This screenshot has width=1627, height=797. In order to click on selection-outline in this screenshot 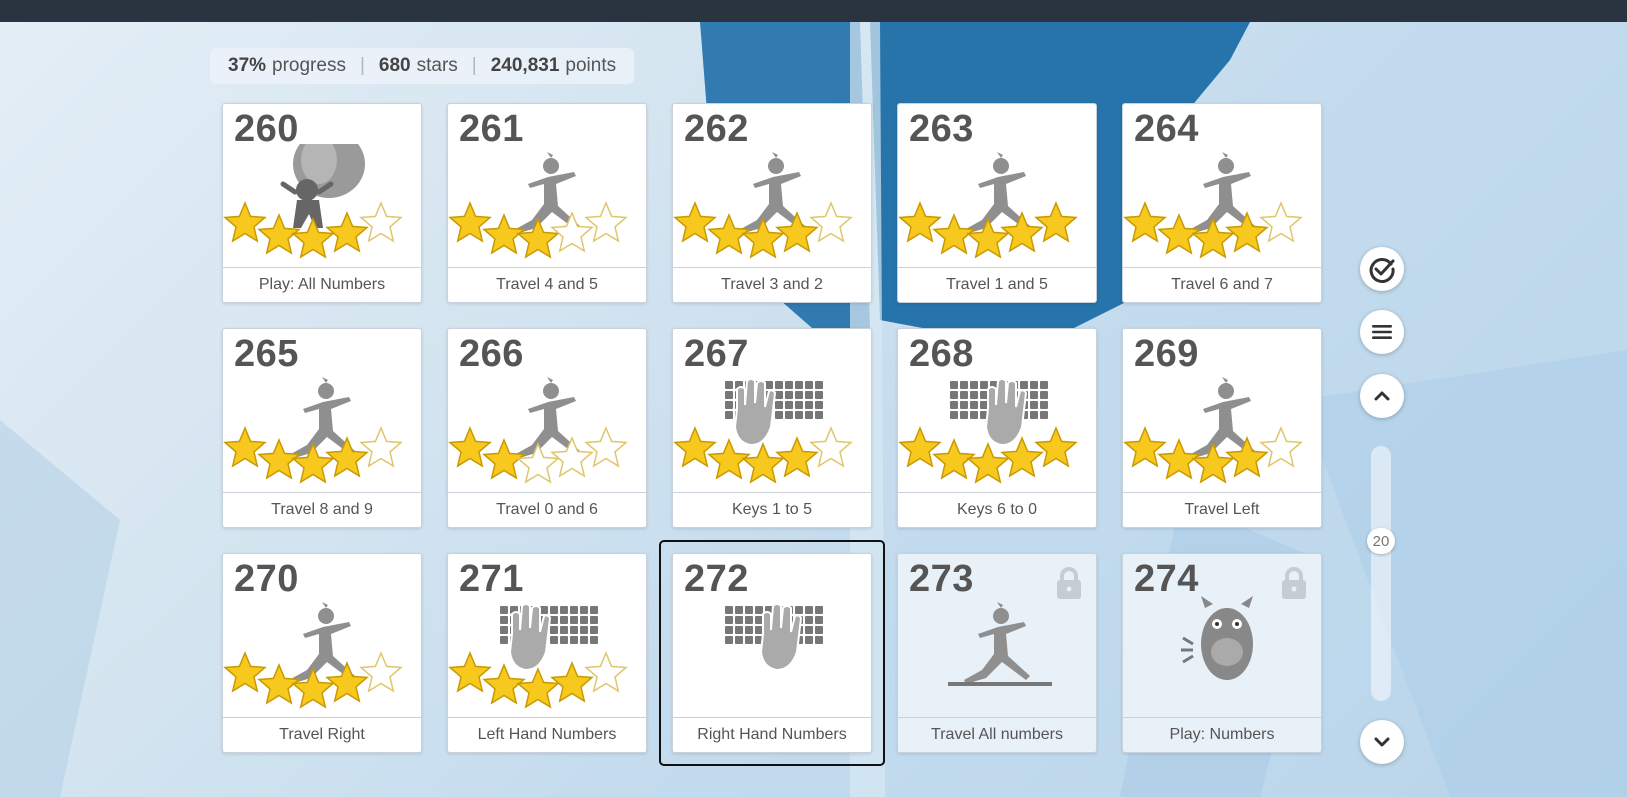, I will do `click(772, 653)`.